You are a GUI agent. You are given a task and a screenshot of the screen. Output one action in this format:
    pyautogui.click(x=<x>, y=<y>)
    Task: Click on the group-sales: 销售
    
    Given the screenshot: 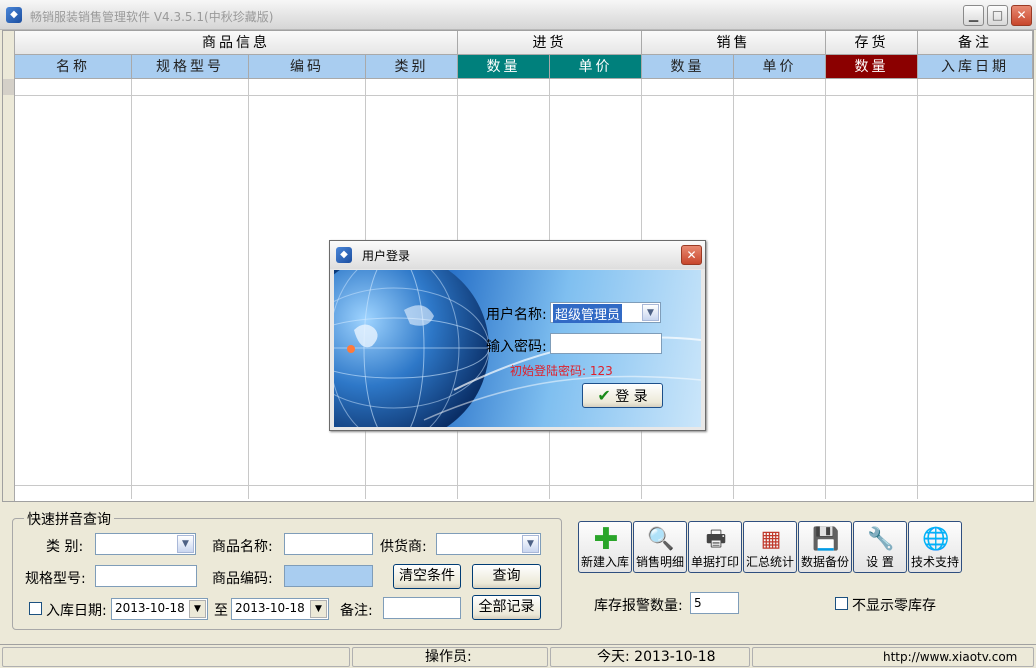 What is the action you would take?
    pyautogui.click(x=734, y=43)
    